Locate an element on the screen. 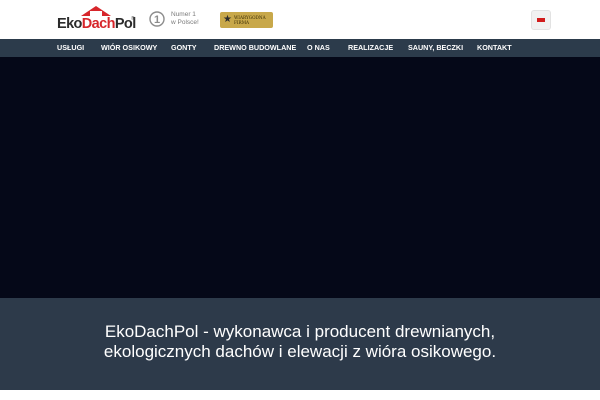  nav-item-kontakt: KONTAKT is located at coordinates (494, 48).